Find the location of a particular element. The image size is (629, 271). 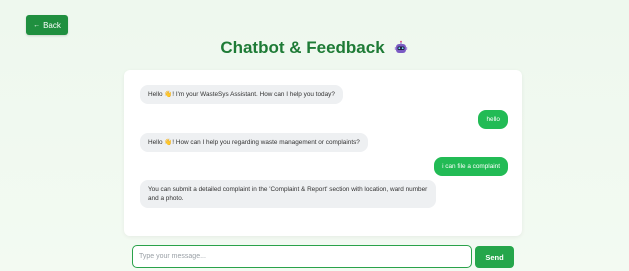

back-button: ← Back is located at coordinates (47, 25).